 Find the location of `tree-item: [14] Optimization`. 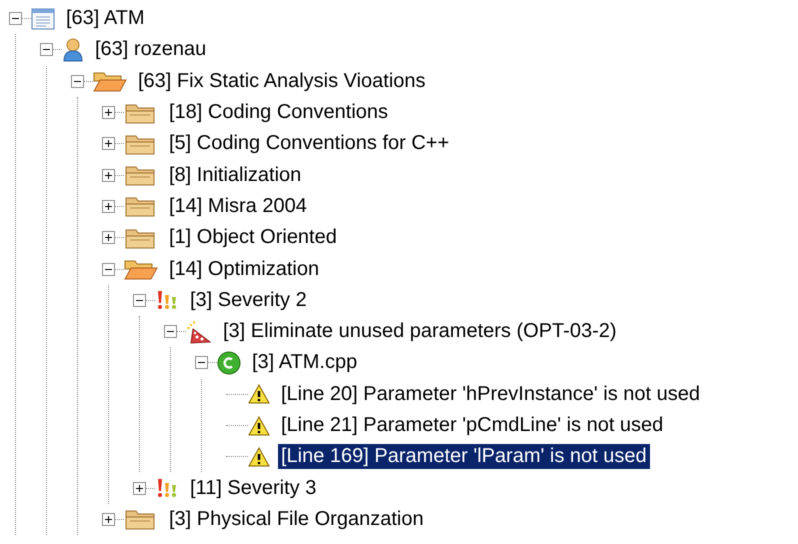

tree-item: [14] Optimization is located at coordinates (244, 269).